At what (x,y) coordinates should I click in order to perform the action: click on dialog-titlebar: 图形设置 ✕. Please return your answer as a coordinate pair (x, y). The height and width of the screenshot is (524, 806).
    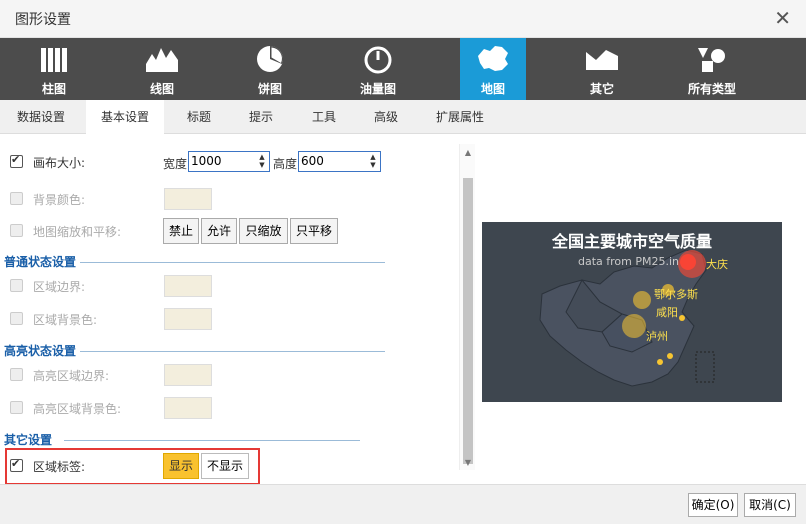
    Looking at the image, I should click on (403, 19).